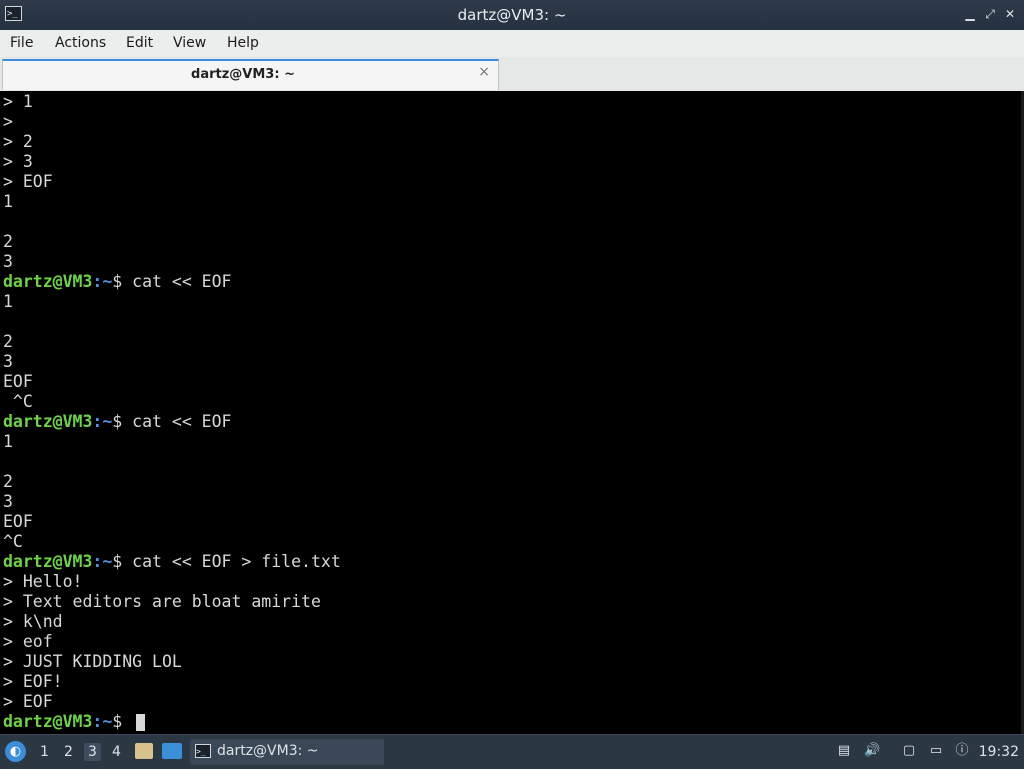  I want to click on volume-icon: 🔊, so click(872, 751).